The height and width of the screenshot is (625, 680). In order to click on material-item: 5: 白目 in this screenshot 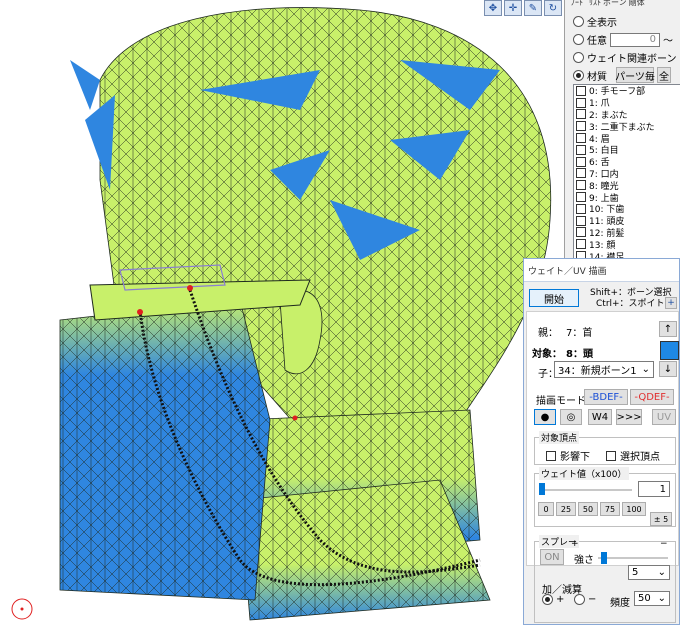, I will do `click(627, 150)`.